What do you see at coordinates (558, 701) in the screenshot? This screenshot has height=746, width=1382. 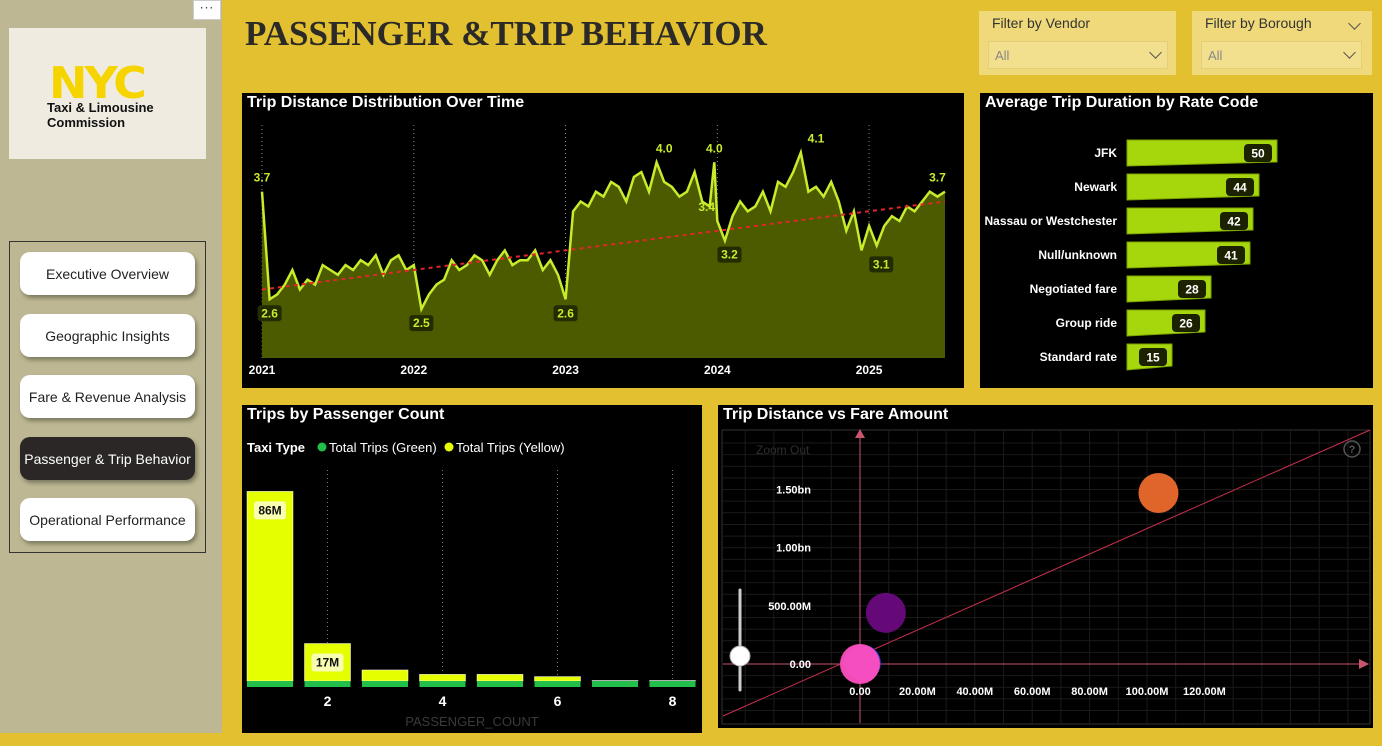 I see `x-tick-label: 6` at bounding box center [558, 701].